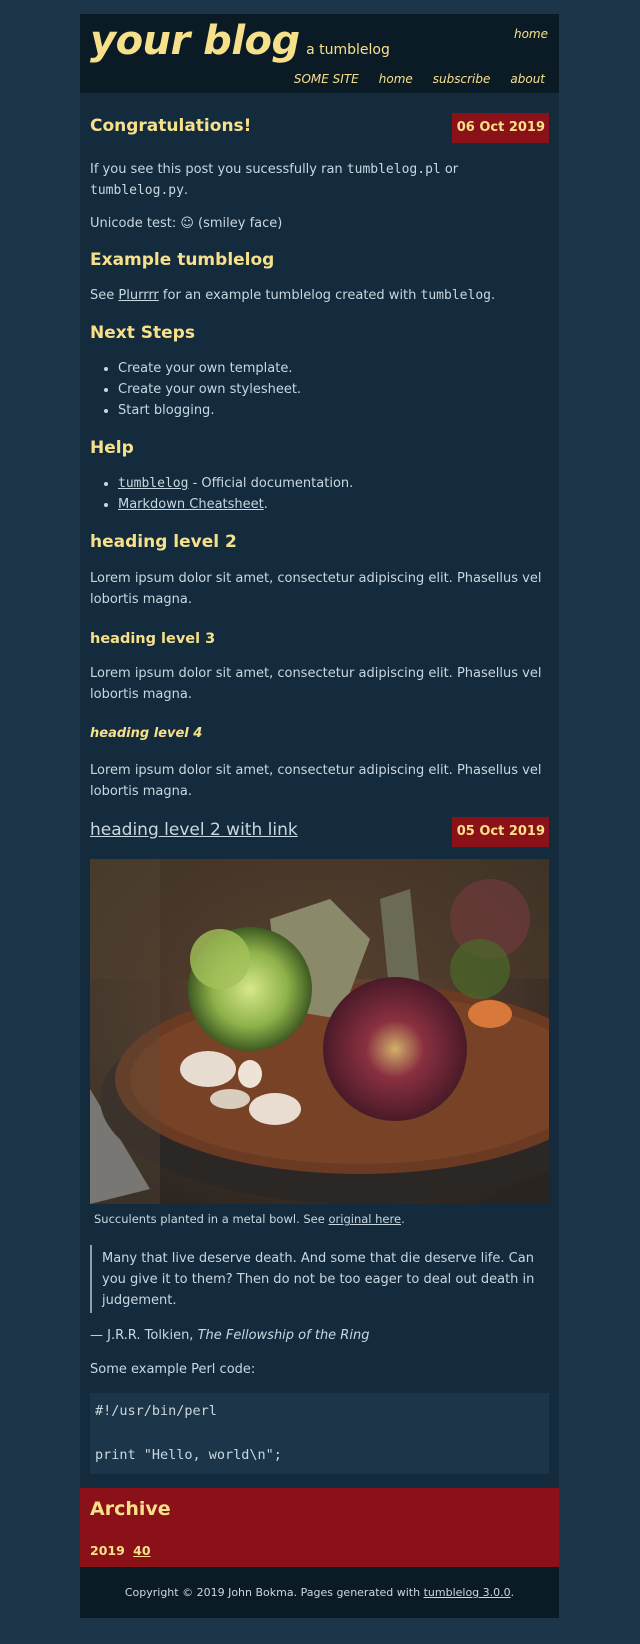 Image resolution: width=640 pixels, height=1644 pixels. I want to click on nav-subscribe: subscribe, so click(462, 79).